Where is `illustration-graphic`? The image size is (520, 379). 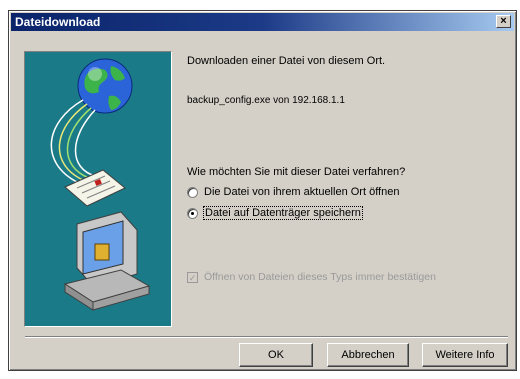 illustration-graphic is located at coordinates (100, 184).